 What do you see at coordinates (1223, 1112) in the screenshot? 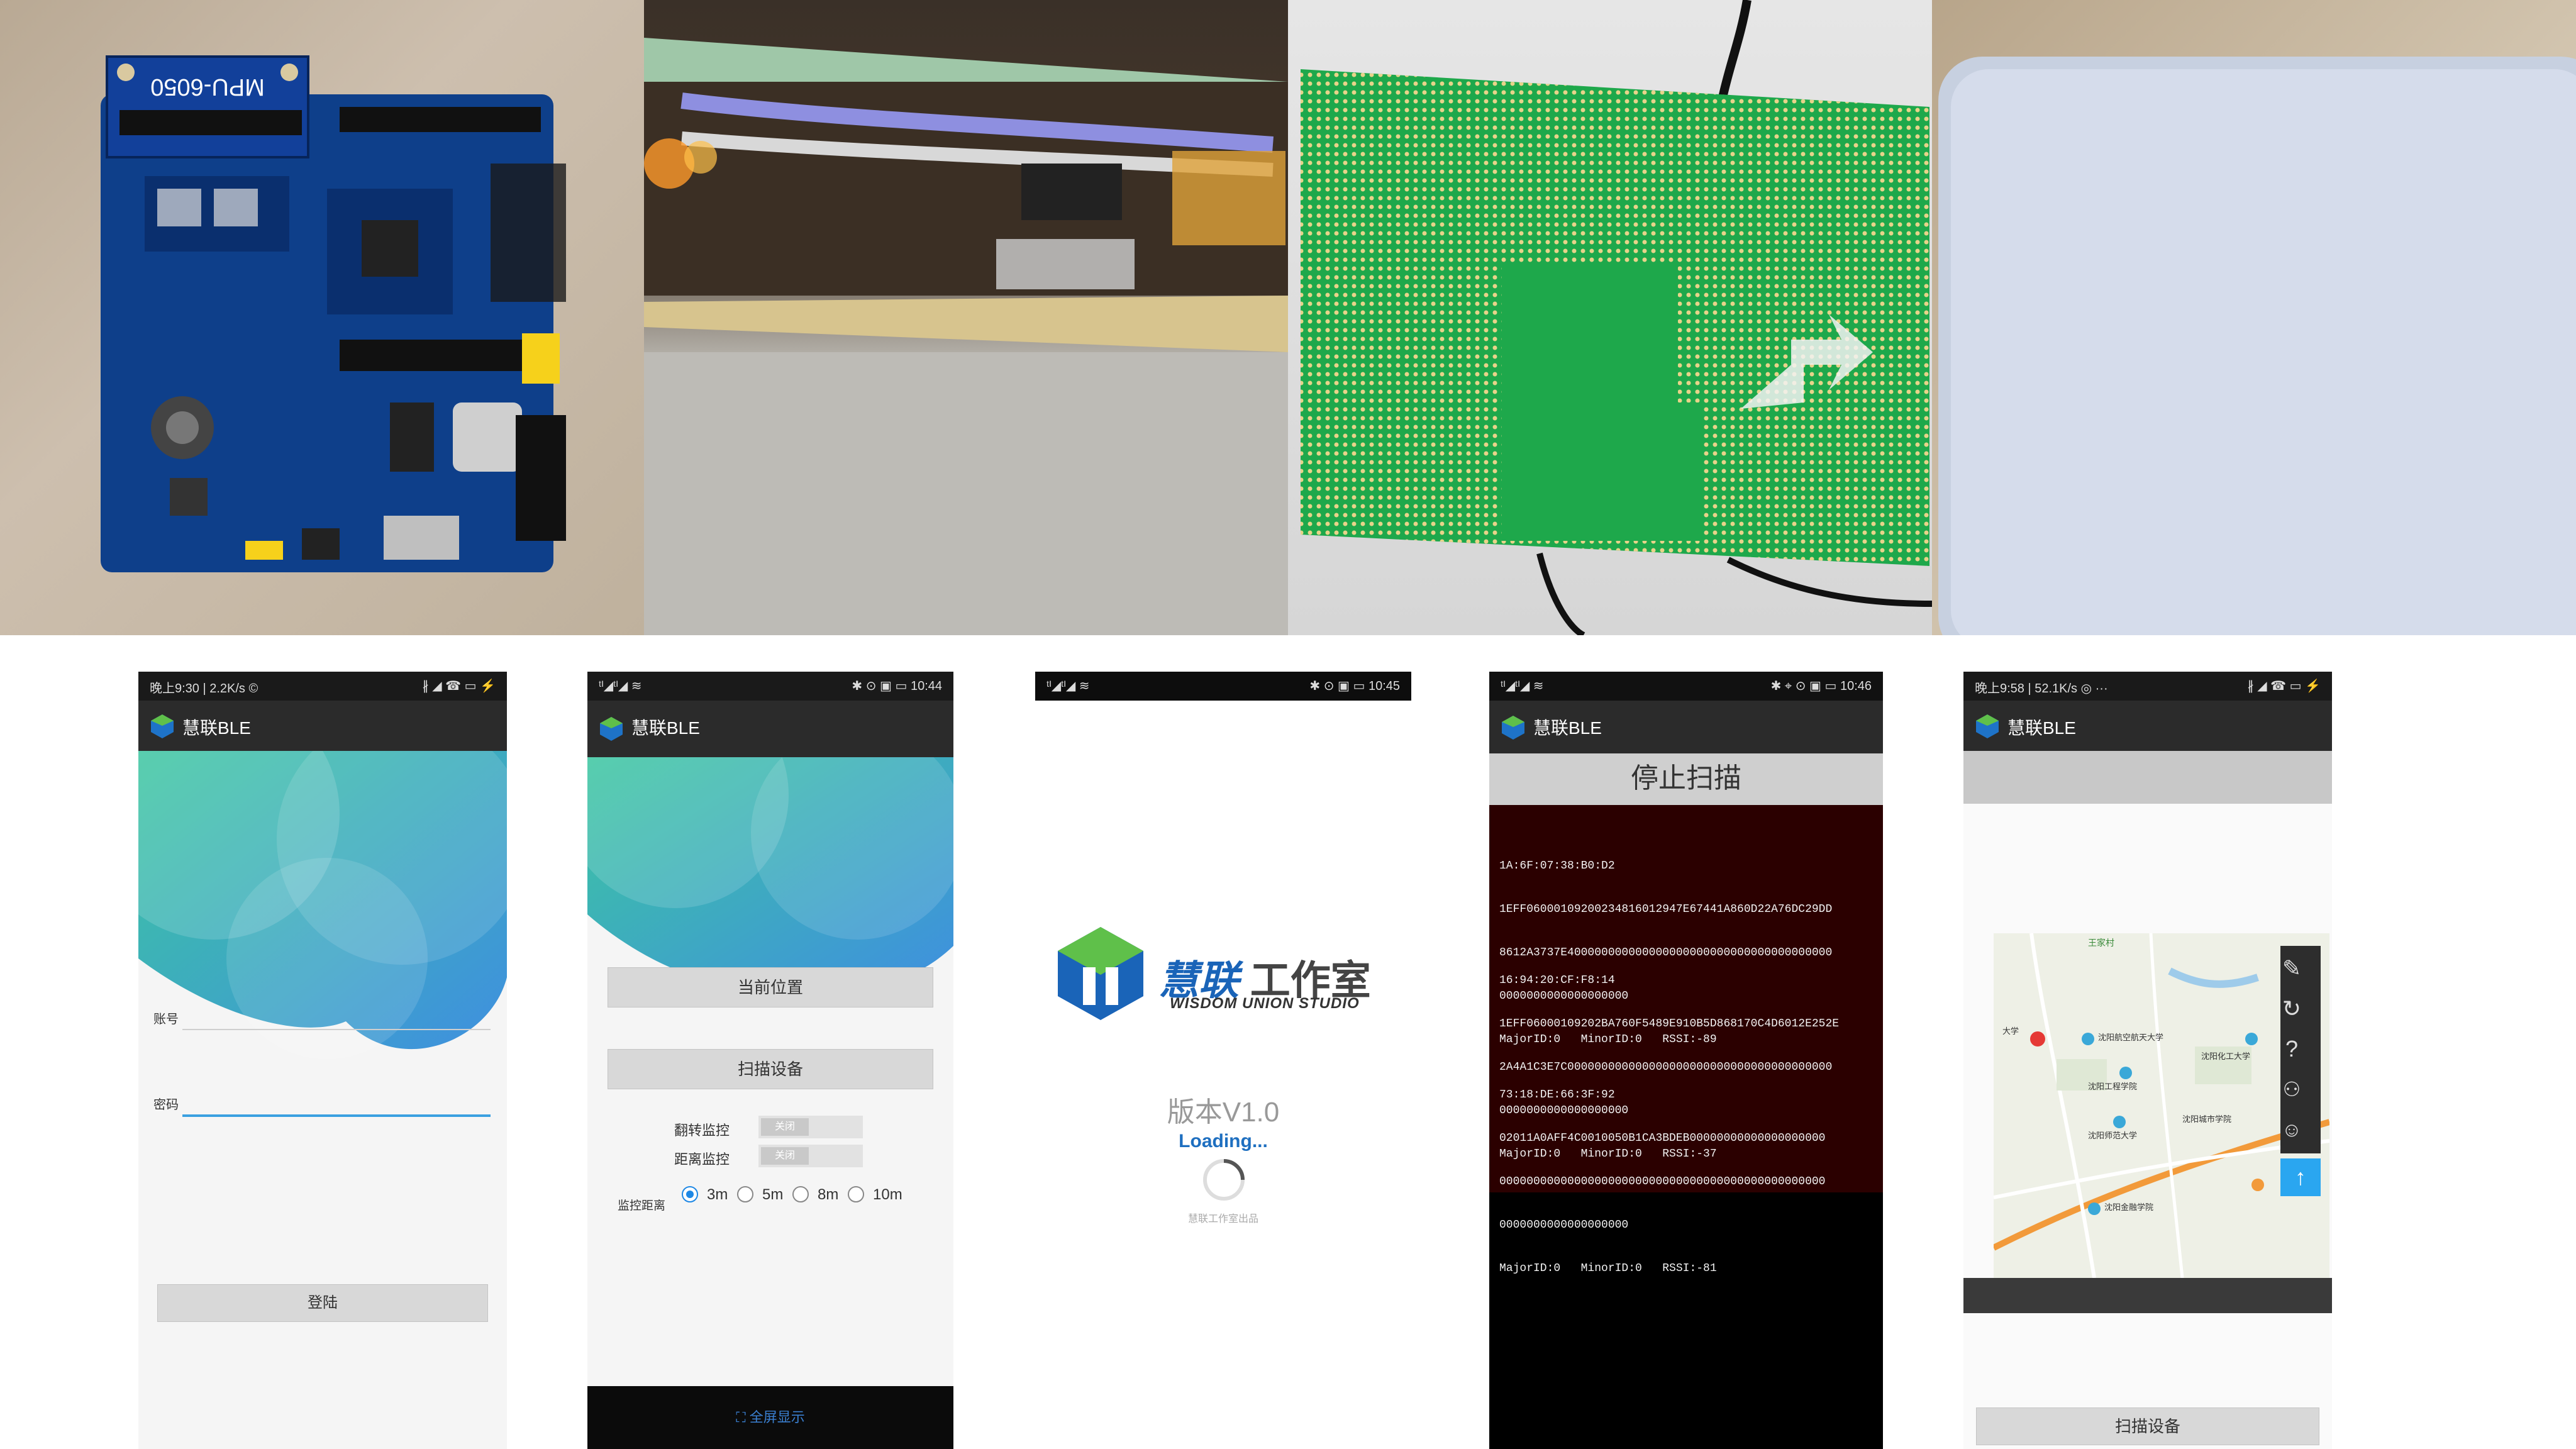
I see `version-label: 版本V1.0` at bounding box center [1223, 1112].